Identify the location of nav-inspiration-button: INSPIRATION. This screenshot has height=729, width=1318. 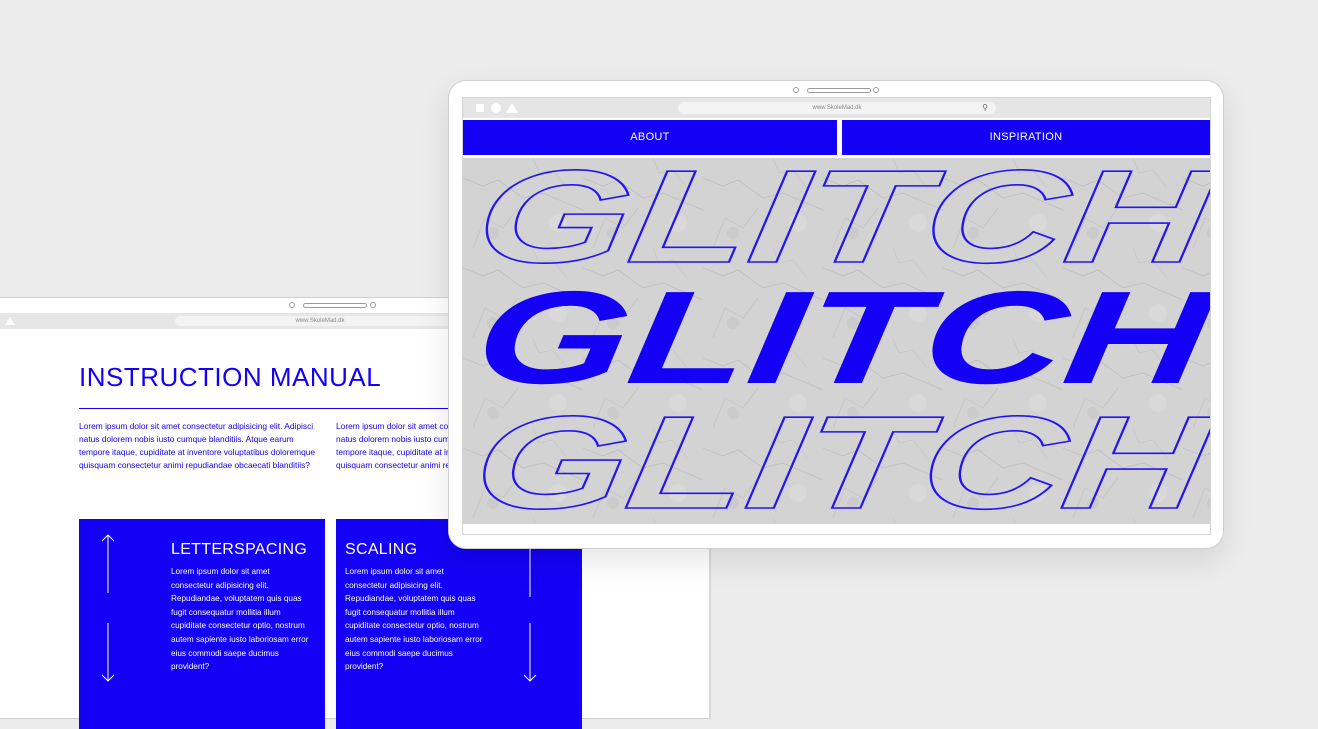
(1026, 137).